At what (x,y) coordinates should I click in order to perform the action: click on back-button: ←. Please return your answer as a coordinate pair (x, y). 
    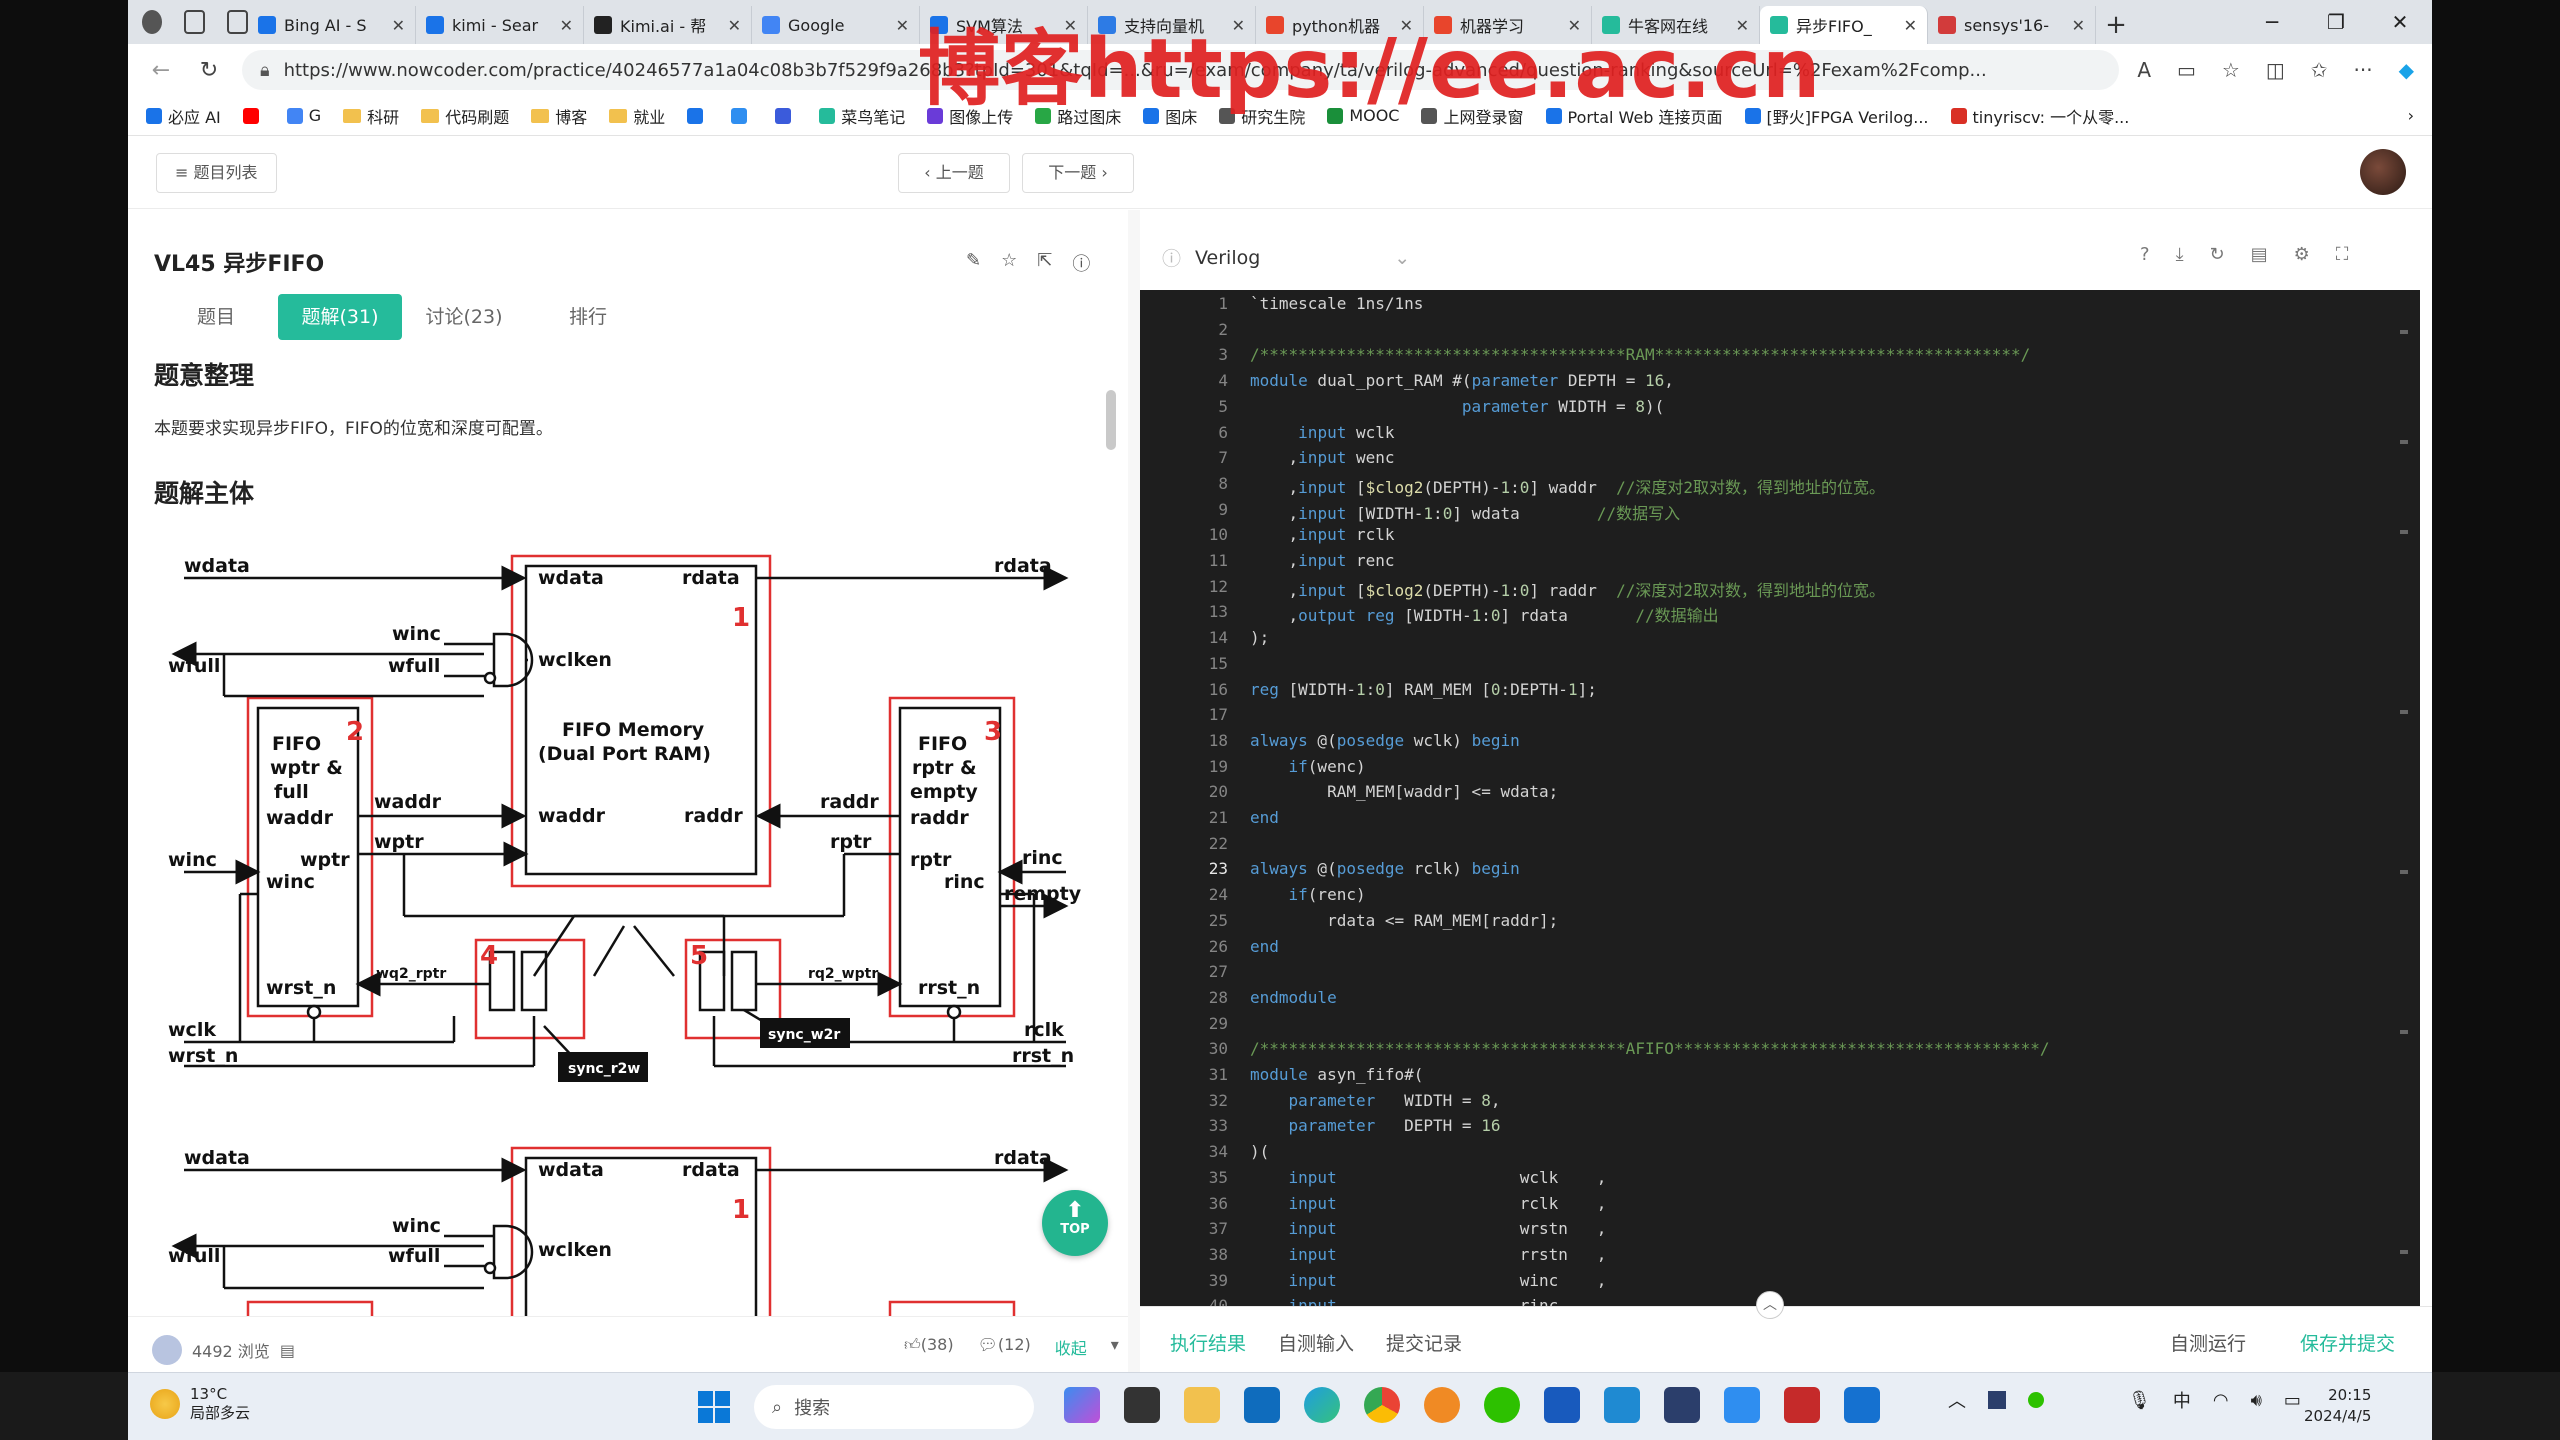
    Looking at the image, I should click on (161, 70).